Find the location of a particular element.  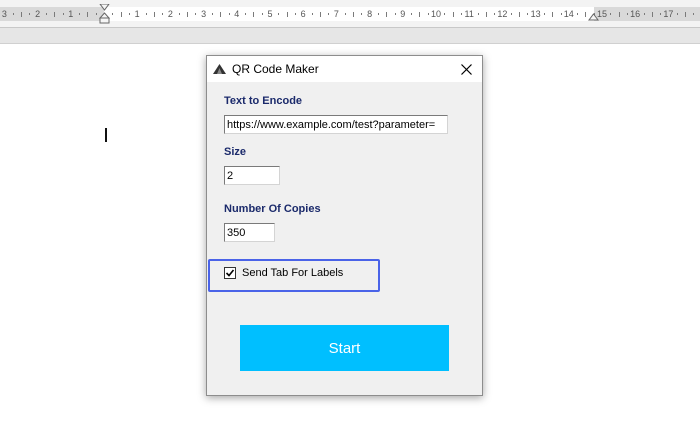

ruler-number: 1 is located at coordinates (137, 14).